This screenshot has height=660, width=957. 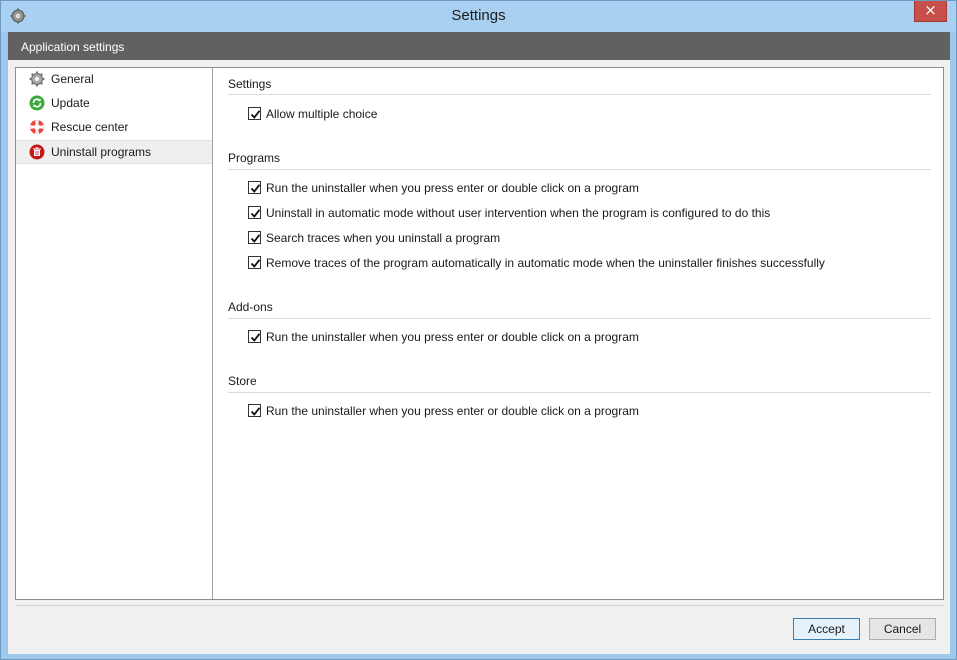 What do you see at coordinates (250, 84) in the screenshot?
I see `section-title-settings: Settings` at bounding box center [250, 84].